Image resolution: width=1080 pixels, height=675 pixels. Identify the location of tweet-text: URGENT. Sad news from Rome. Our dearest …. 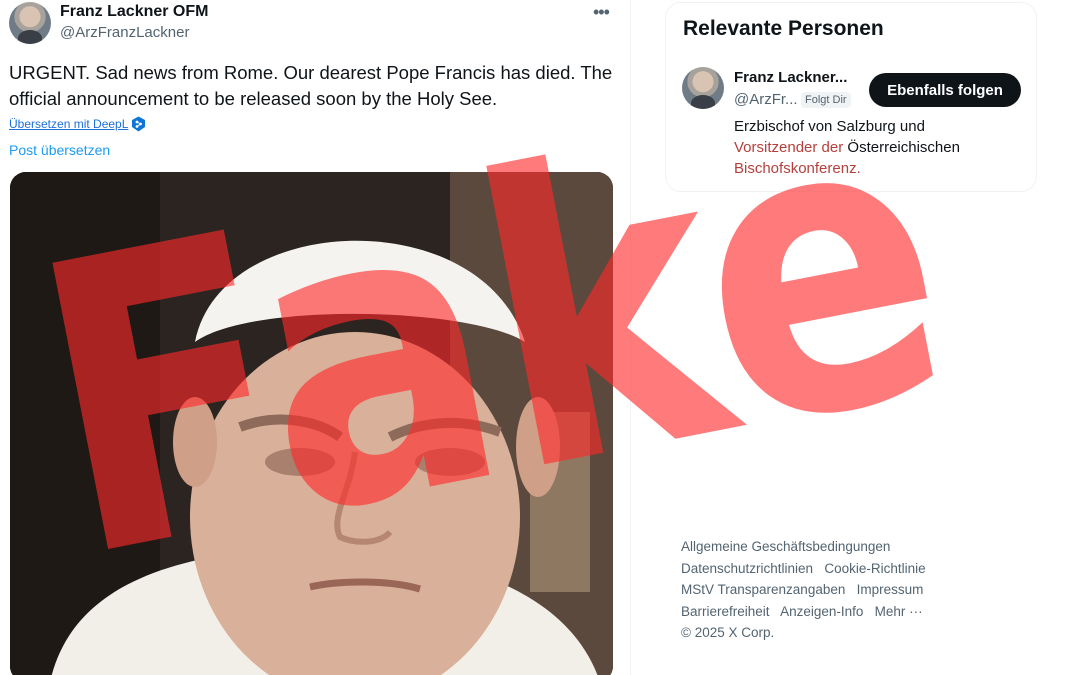
(311, 85).